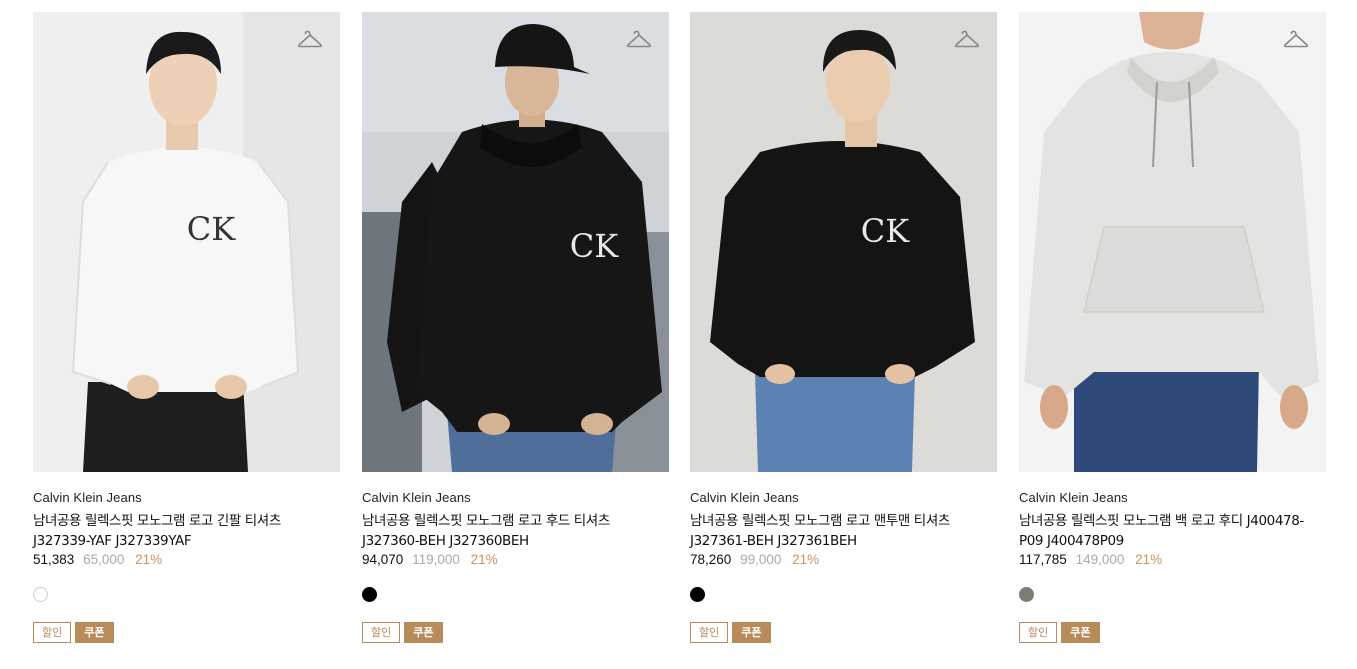 The height and width of the screenshot is (669, 1357). Describe the element at coordinates (54, 559) in the screenshot. I see `sale-price: 51,383` at that location.